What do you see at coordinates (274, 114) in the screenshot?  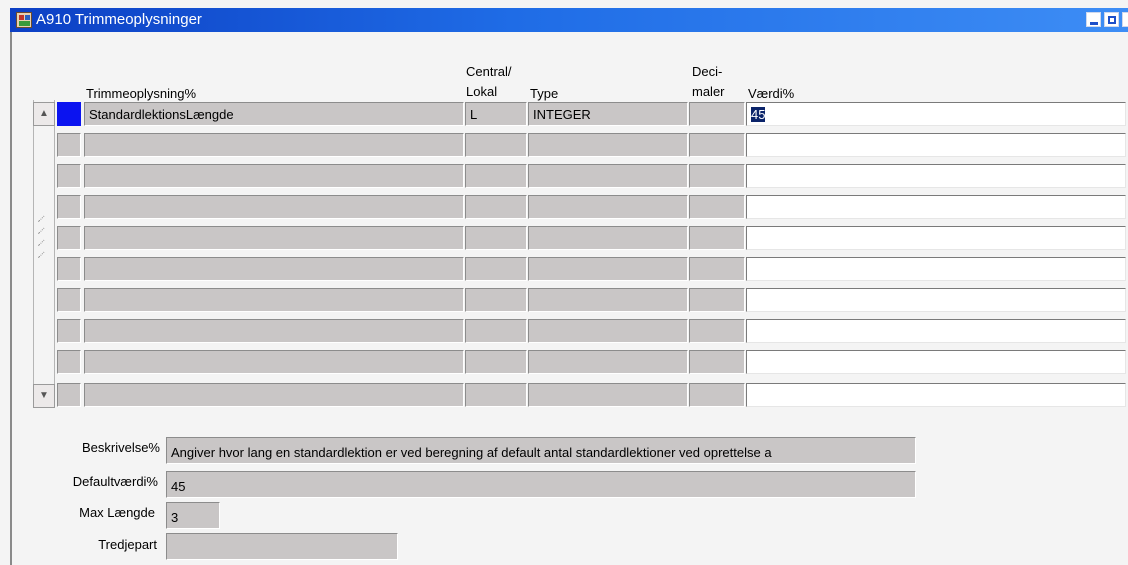 I see `trimmeoplysning-field: StandardlektionsLængde` at bounding box center [274, 114].